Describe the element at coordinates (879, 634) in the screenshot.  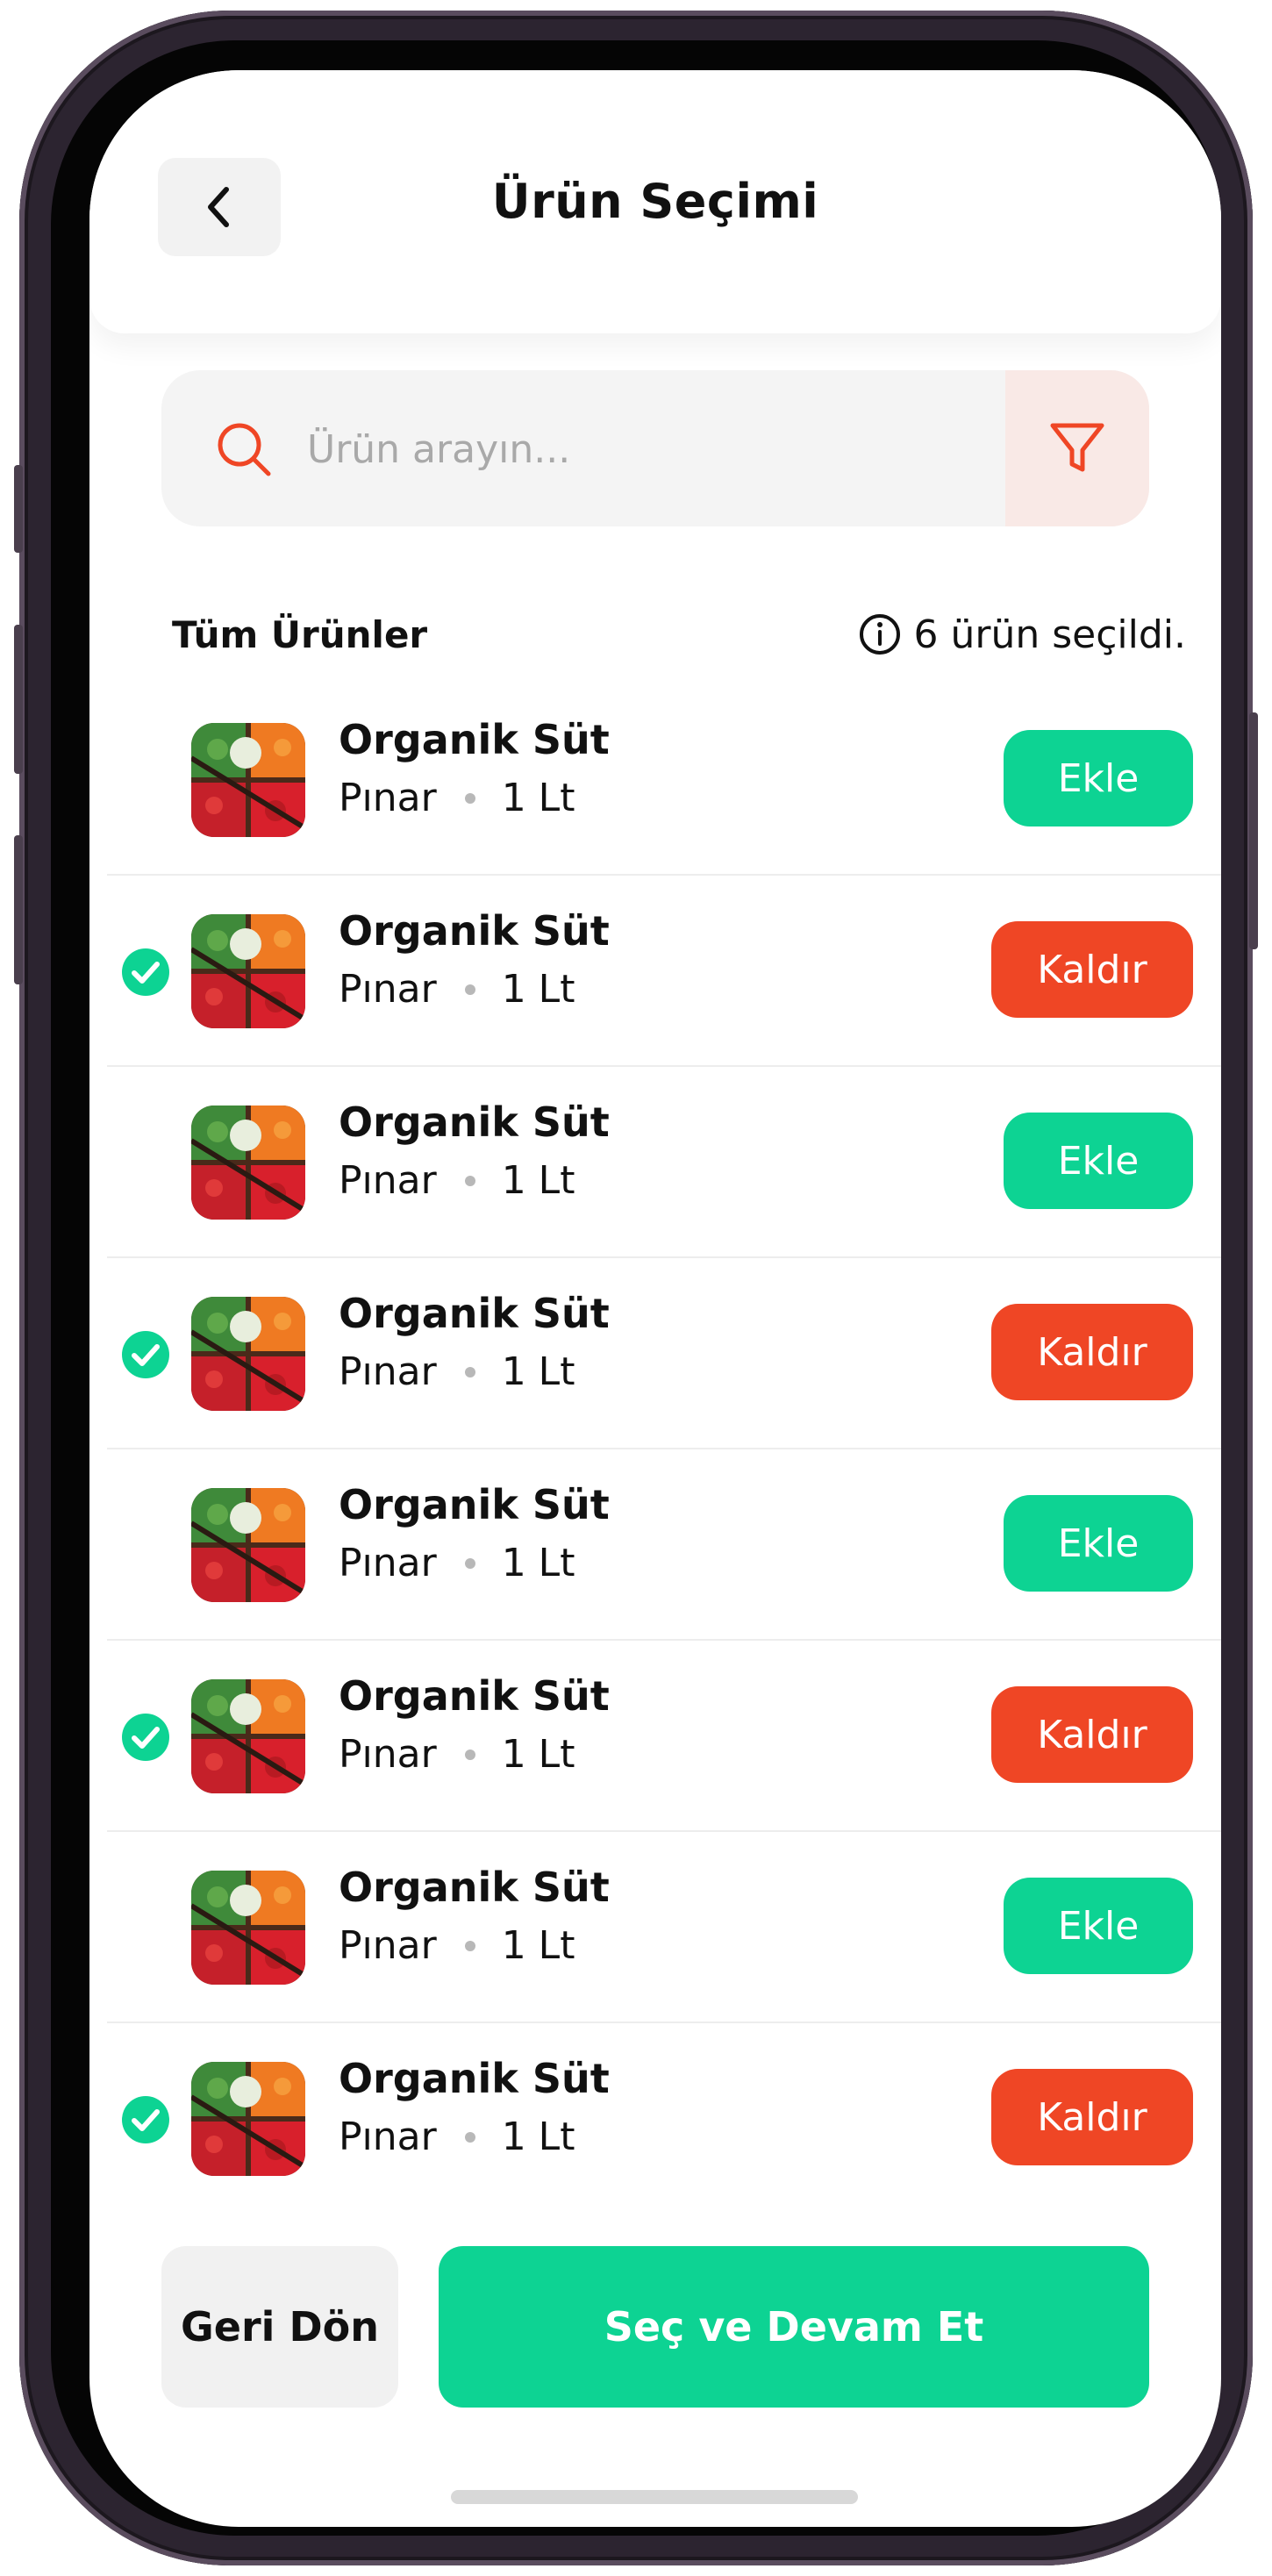
I see `info-icon` at that location.